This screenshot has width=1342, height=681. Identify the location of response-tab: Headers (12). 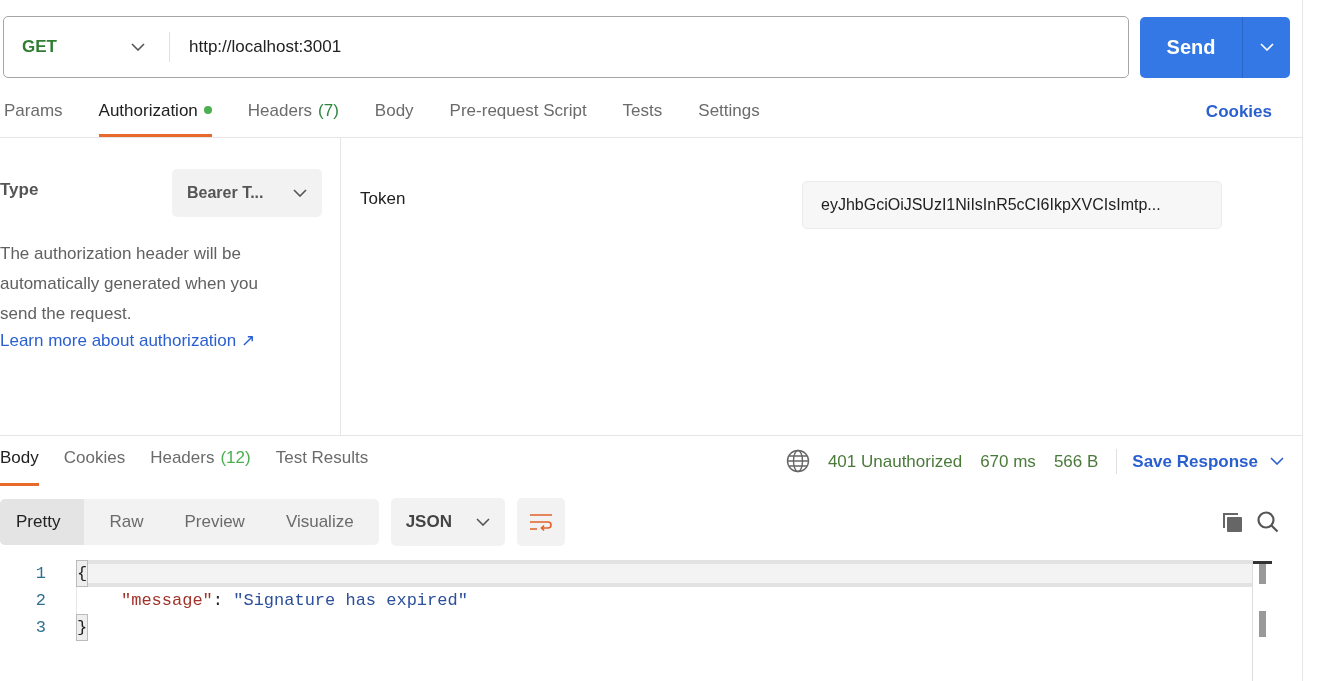
(200, 465).